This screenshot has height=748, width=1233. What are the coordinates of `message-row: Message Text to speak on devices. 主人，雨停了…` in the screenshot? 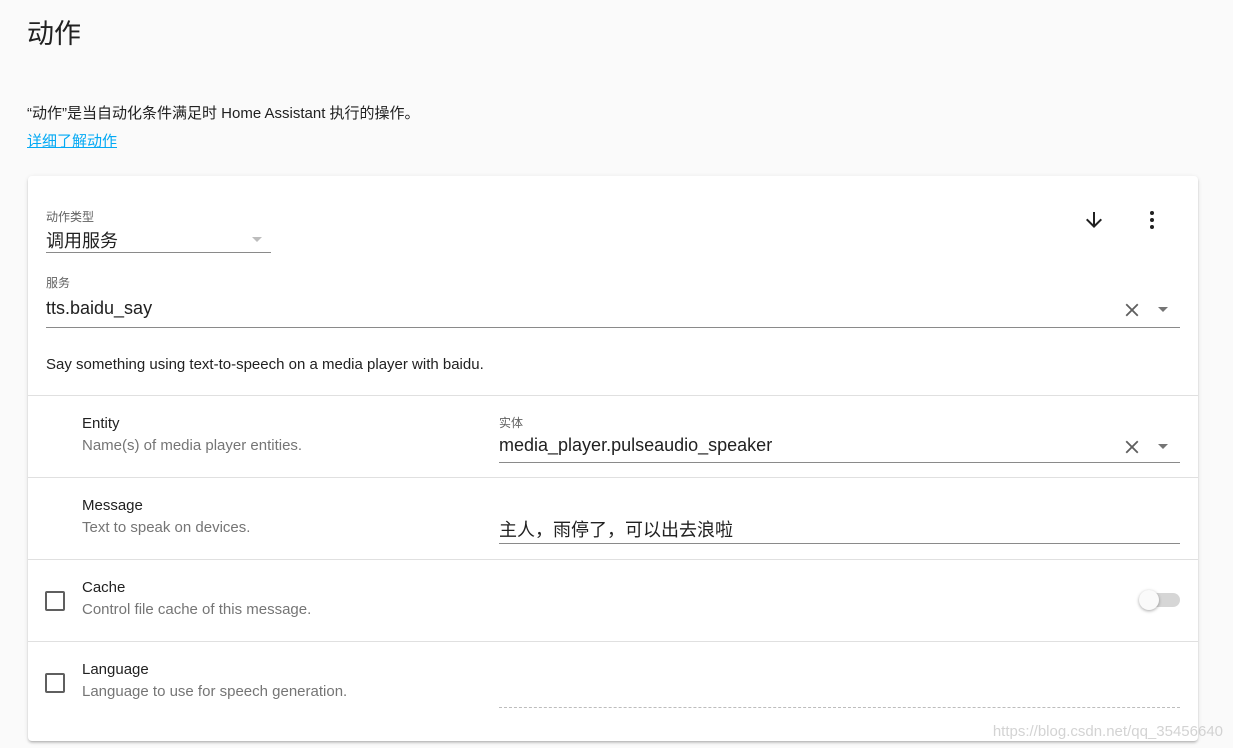 It's located at (613, 518).